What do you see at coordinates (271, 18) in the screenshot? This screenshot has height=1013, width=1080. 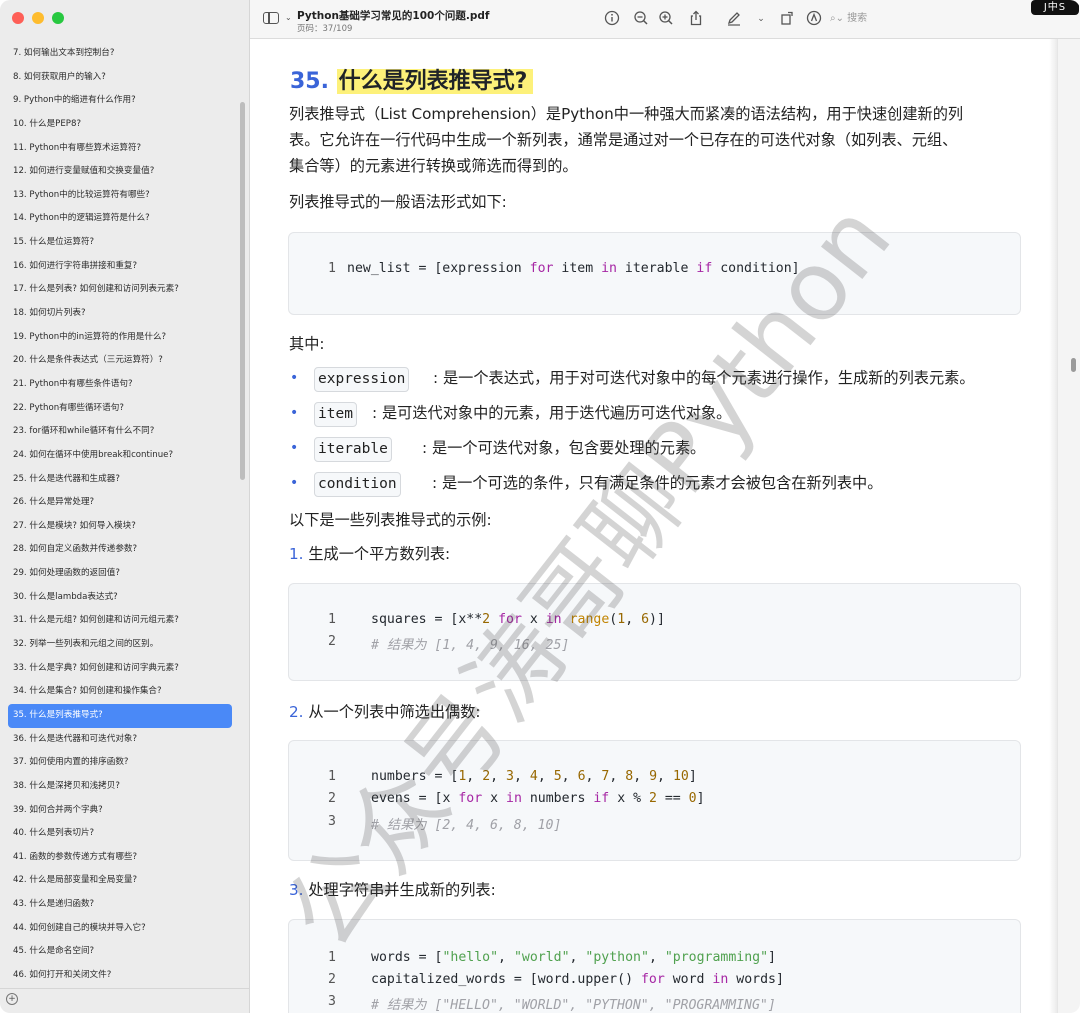 I see `sidebar-toggle-icon` at bounding box center [271, 18].